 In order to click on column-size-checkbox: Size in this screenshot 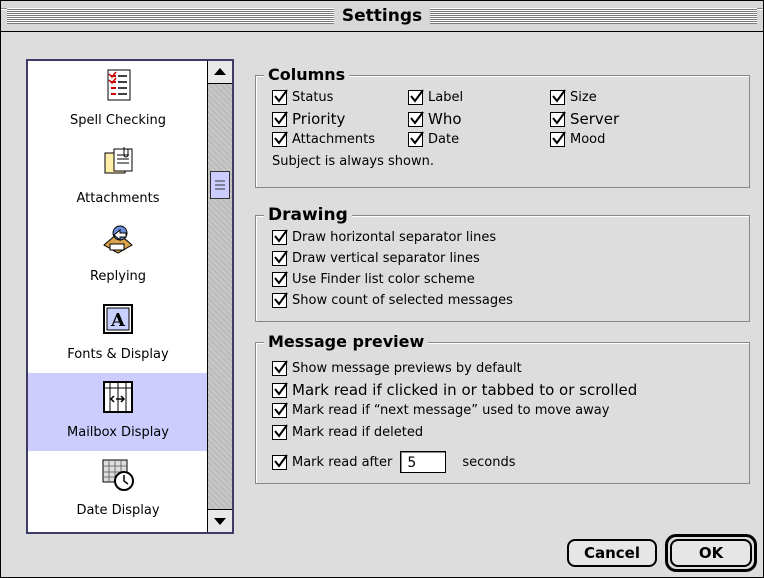, I will do `click(573, 97)`.